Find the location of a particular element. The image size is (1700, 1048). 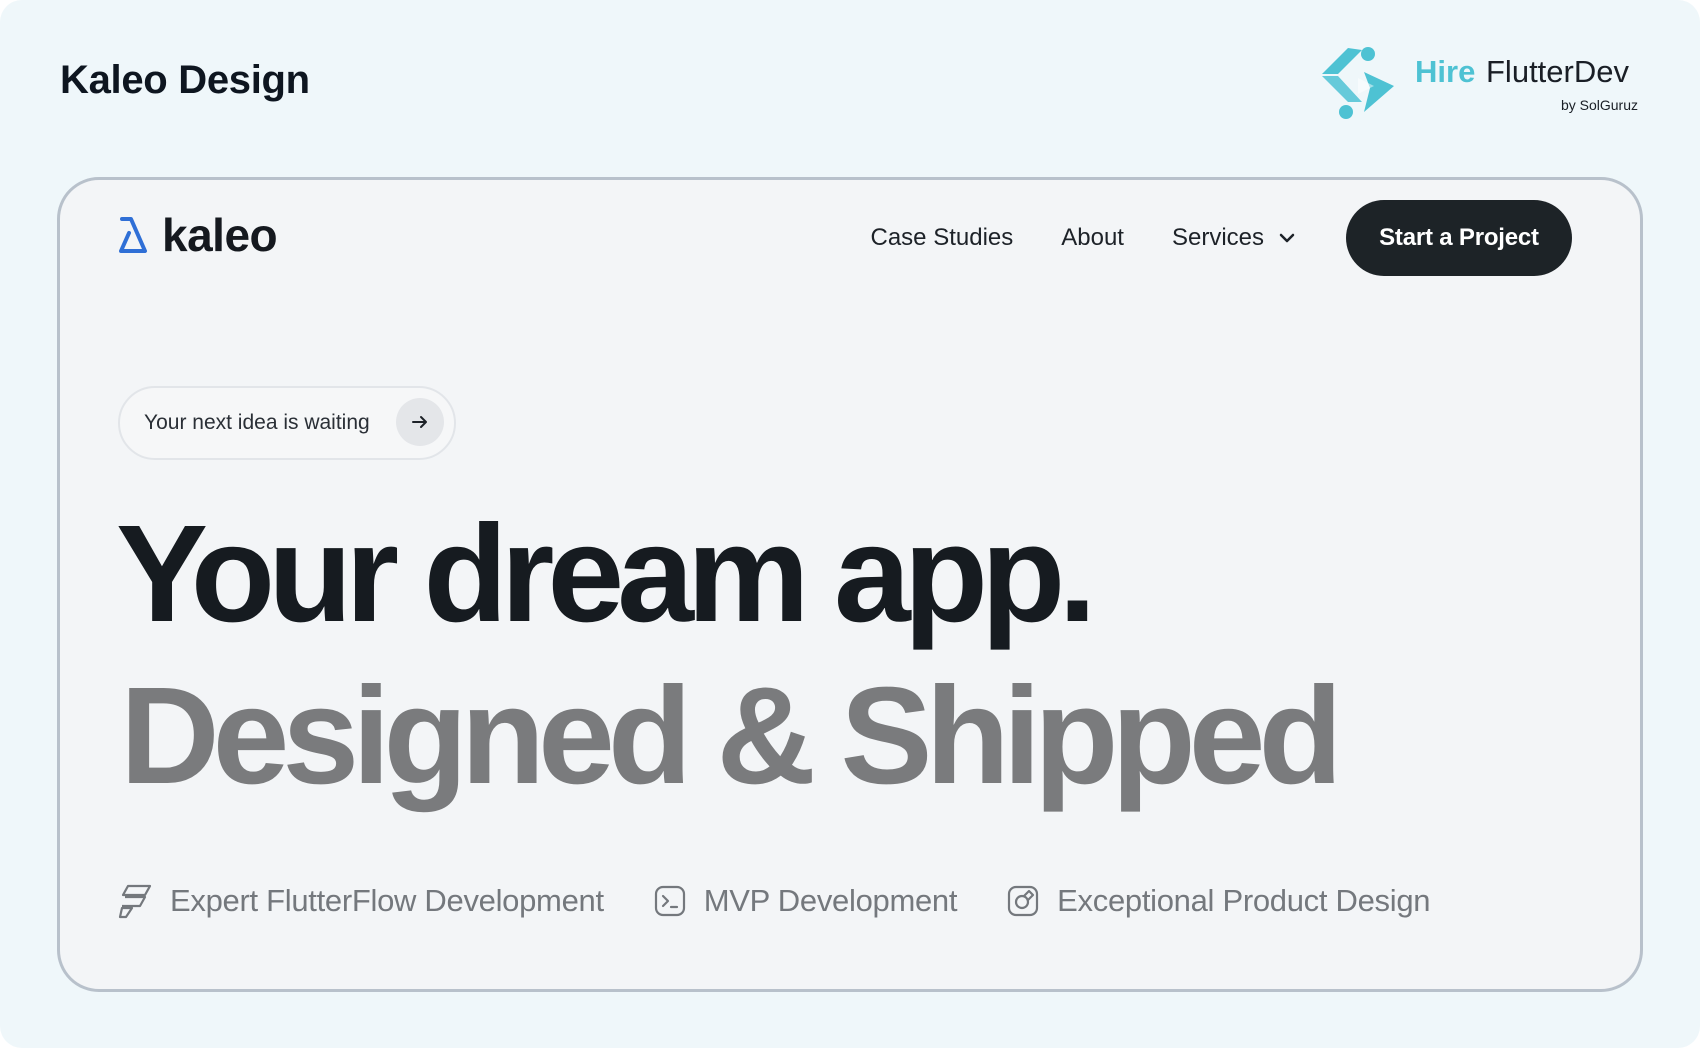

brand-flutterdev-text: FlutterDev is located at coordinates (1557, 71).